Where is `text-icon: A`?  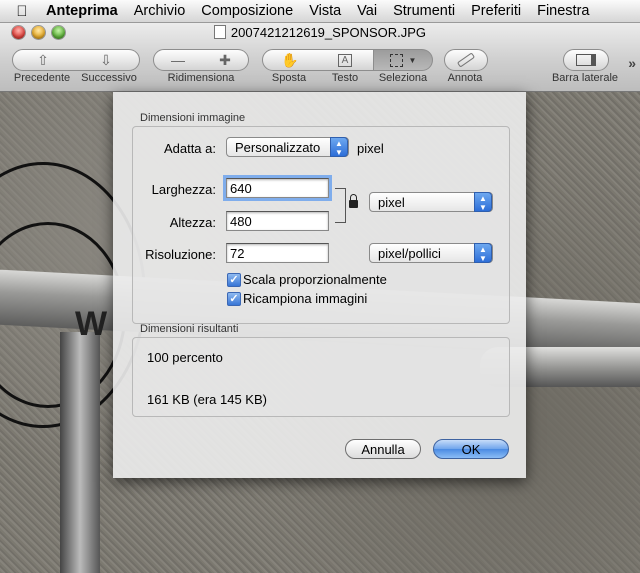 text-icon: A is located at coordinates (345, 60).